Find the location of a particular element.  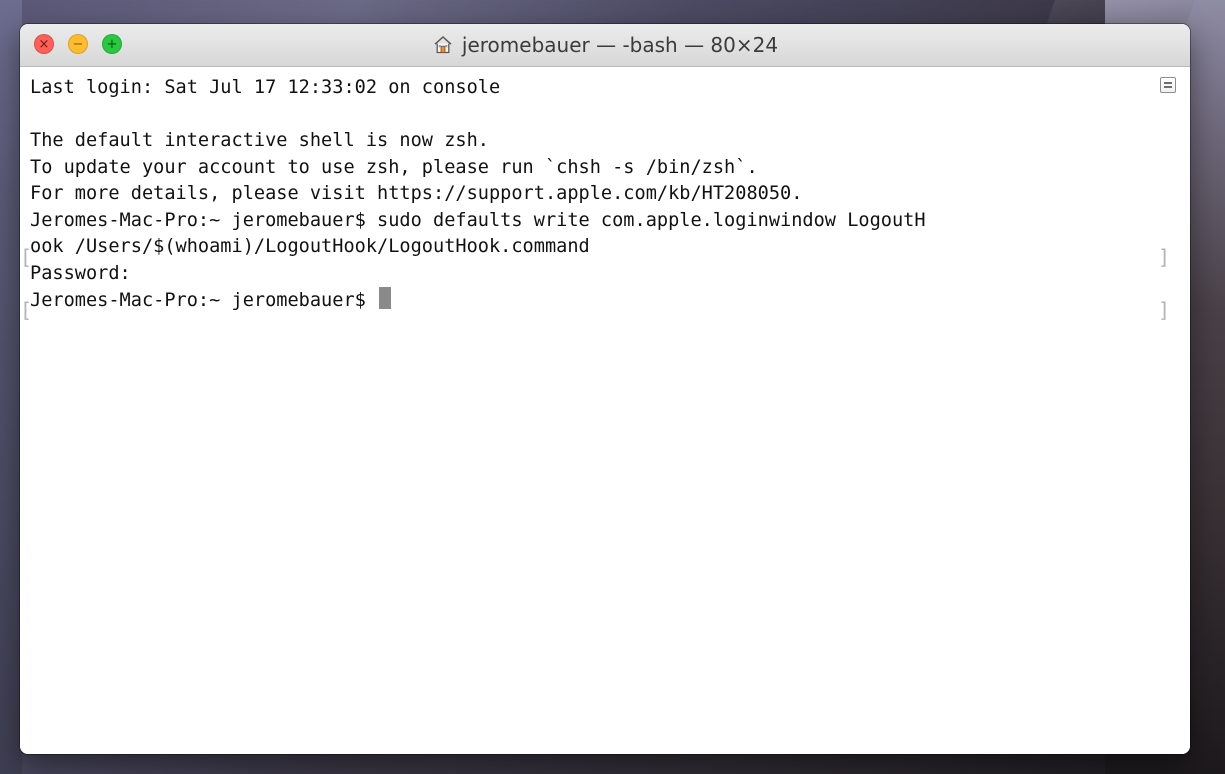

desktop-background-left is located at coordinates (11, 387).